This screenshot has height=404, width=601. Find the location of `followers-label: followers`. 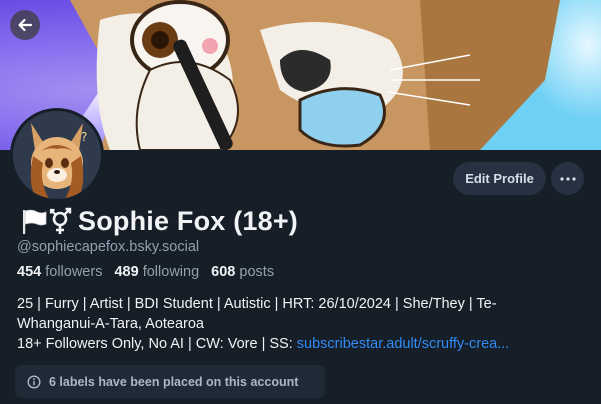

followers-label: followers is located at coordinates (74, 272).